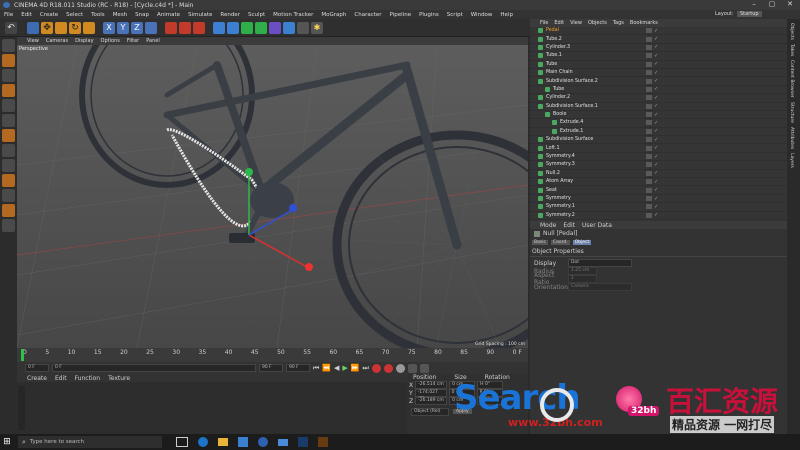 The width and height of the screenshot is (800, 450). What do you see at coordinates (551, 190) in the screenshot?
I see `object-name: Seat` at bounding box center [551, 190].